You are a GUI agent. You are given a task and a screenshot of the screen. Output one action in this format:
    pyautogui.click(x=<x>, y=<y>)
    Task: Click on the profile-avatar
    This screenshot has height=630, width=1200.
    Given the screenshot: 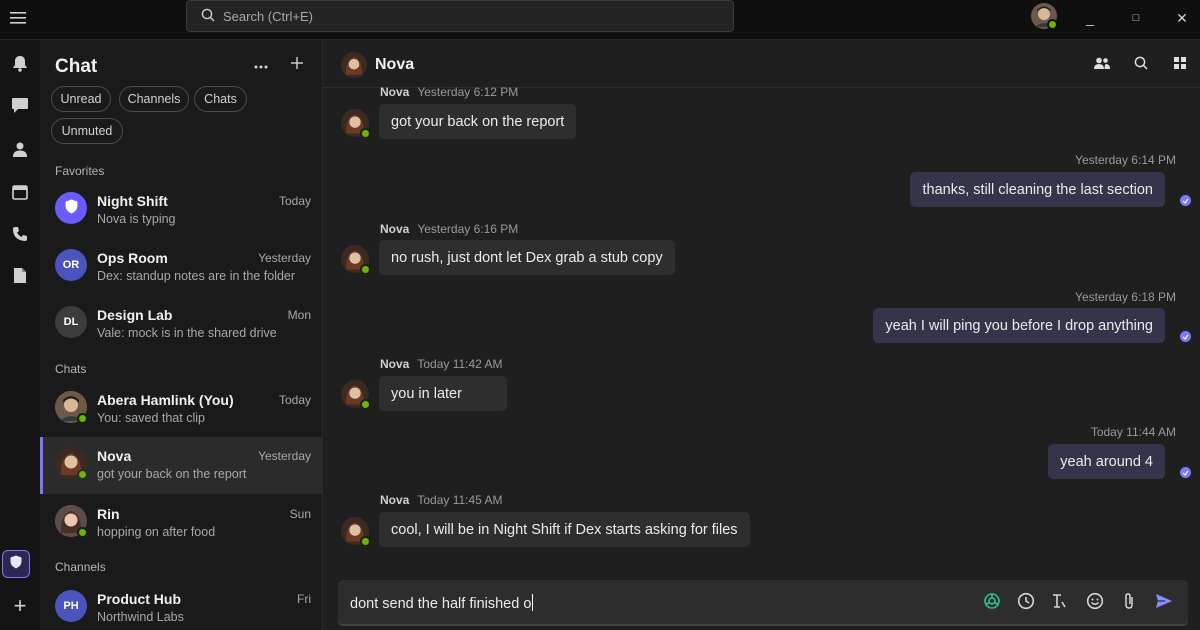 What is the action you would take?
    pyautogui.click(x=1044, y=16)
    